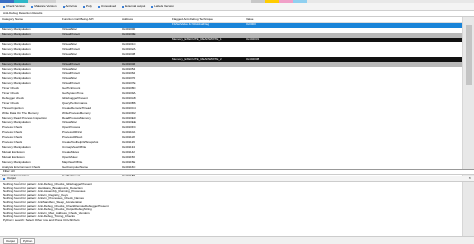 The image size is (474, 244). I want to click on cell-address: 0x4010FC, so click(129, 128).